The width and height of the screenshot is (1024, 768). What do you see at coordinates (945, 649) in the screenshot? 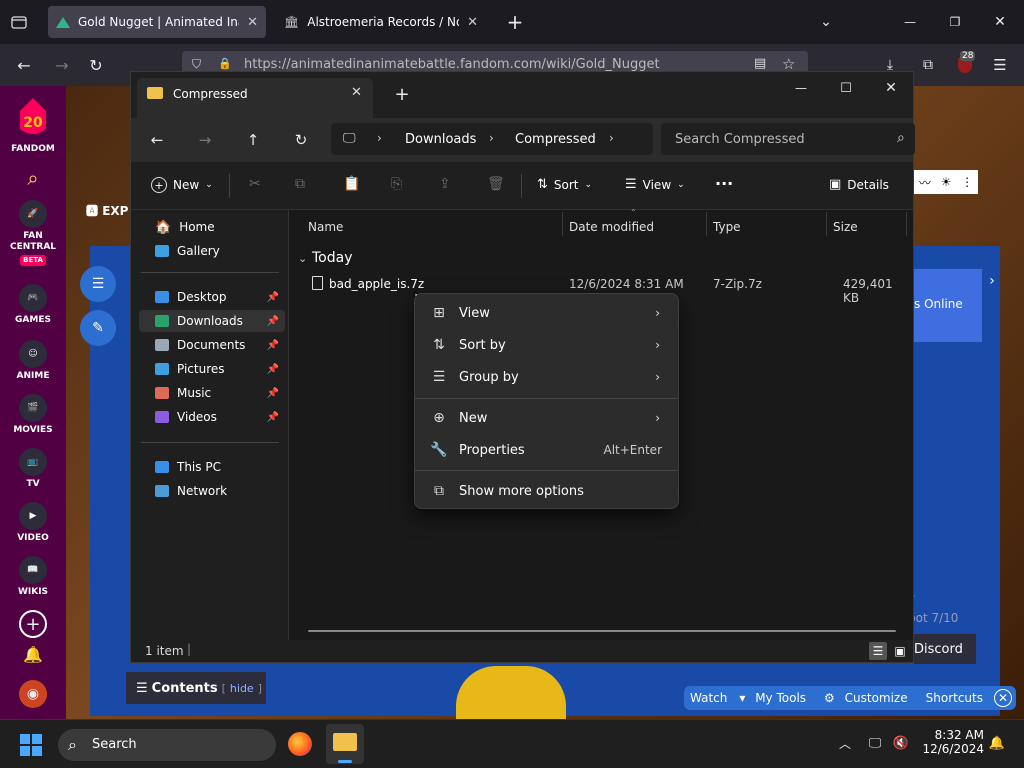
I see `discord-button: Discord` at bounding box center [945, 649].